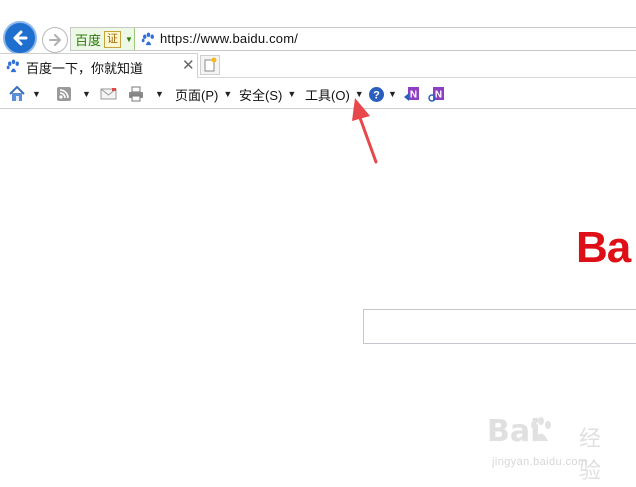  Describe the element at coordinates (145, 94) in the screenshot. I see `print-button: ▼` at that location.